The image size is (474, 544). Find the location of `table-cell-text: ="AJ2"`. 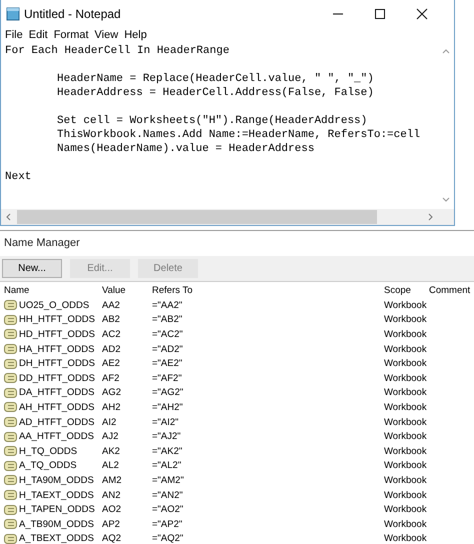

table-cell-text: ="AJ2" is located at coordinates (167, 436).